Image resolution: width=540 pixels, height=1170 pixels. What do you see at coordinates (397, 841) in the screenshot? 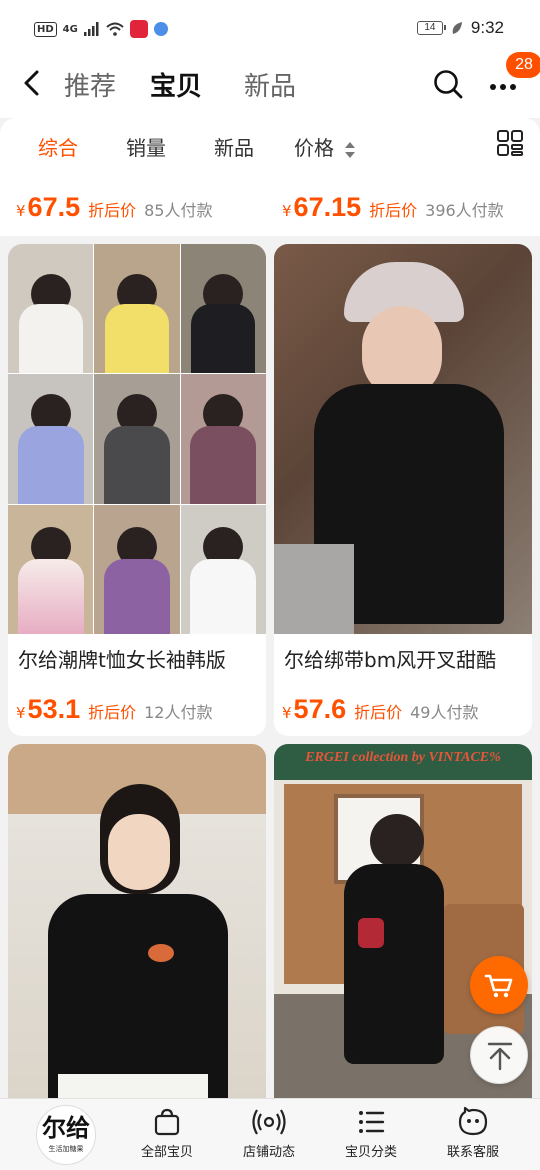
I see `hair-shape` at bounding box center [397, 841].